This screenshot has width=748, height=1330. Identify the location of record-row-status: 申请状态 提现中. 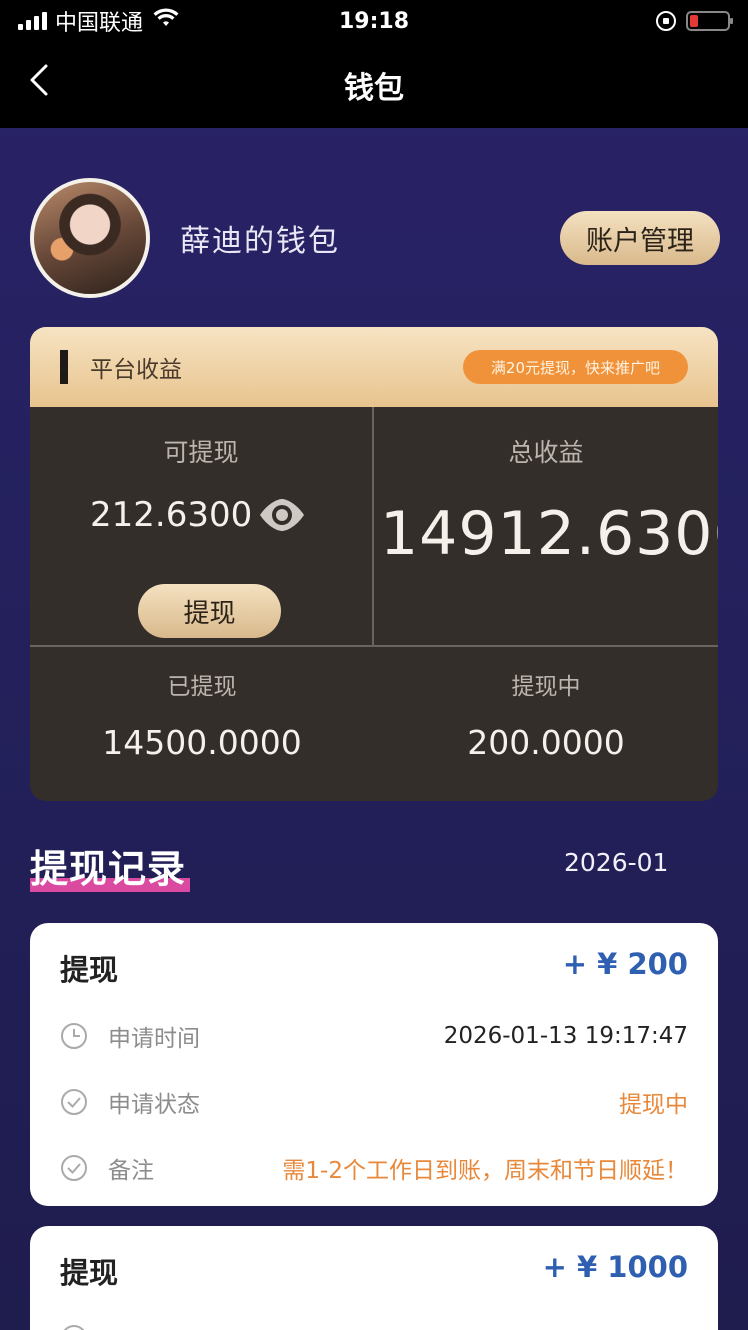
(374, 1102).